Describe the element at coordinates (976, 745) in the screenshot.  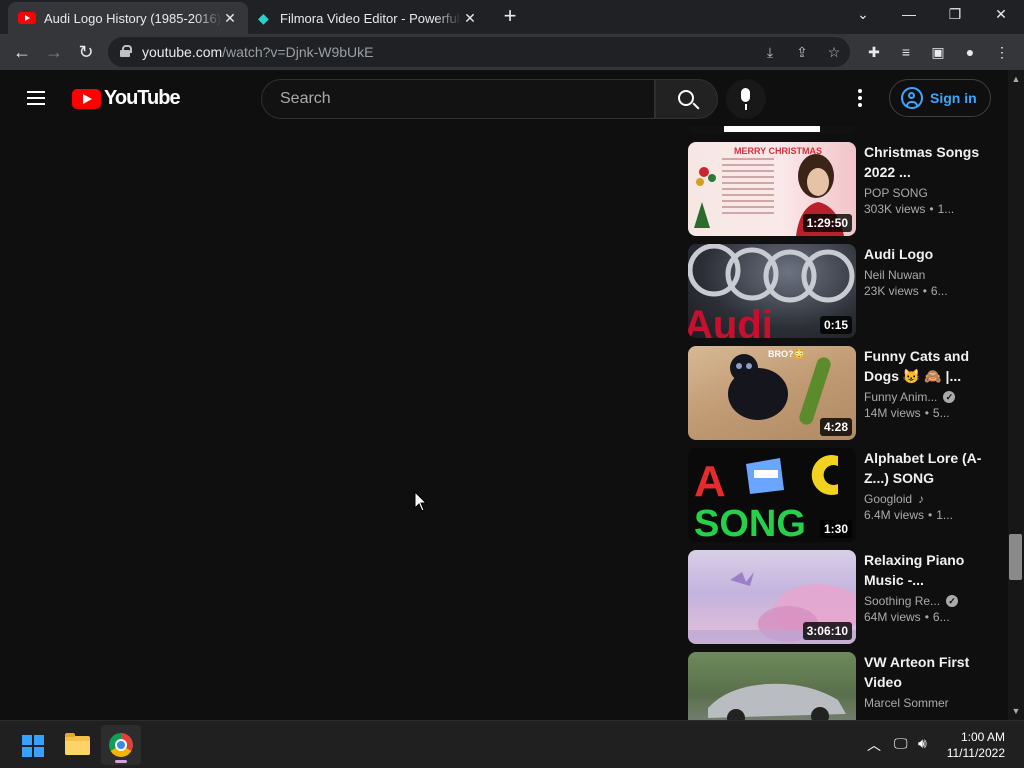
I see `system-clock: 1:00 AM 11/11/2022` at that location.